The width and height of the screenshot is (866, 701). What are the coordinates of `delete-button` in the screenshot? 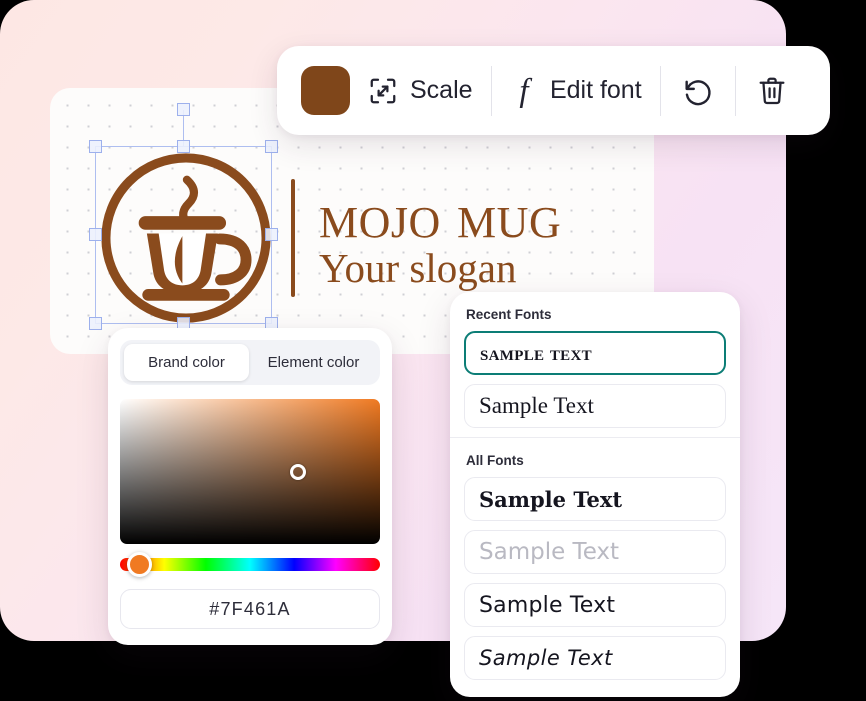 It's located at (772, 91).